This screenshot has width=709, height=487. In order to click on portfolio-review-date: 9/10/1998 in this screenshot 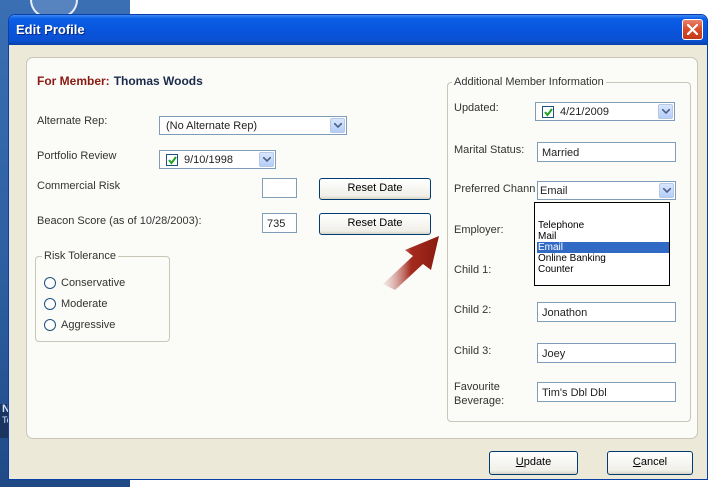, I will do `click(208, 160)`.